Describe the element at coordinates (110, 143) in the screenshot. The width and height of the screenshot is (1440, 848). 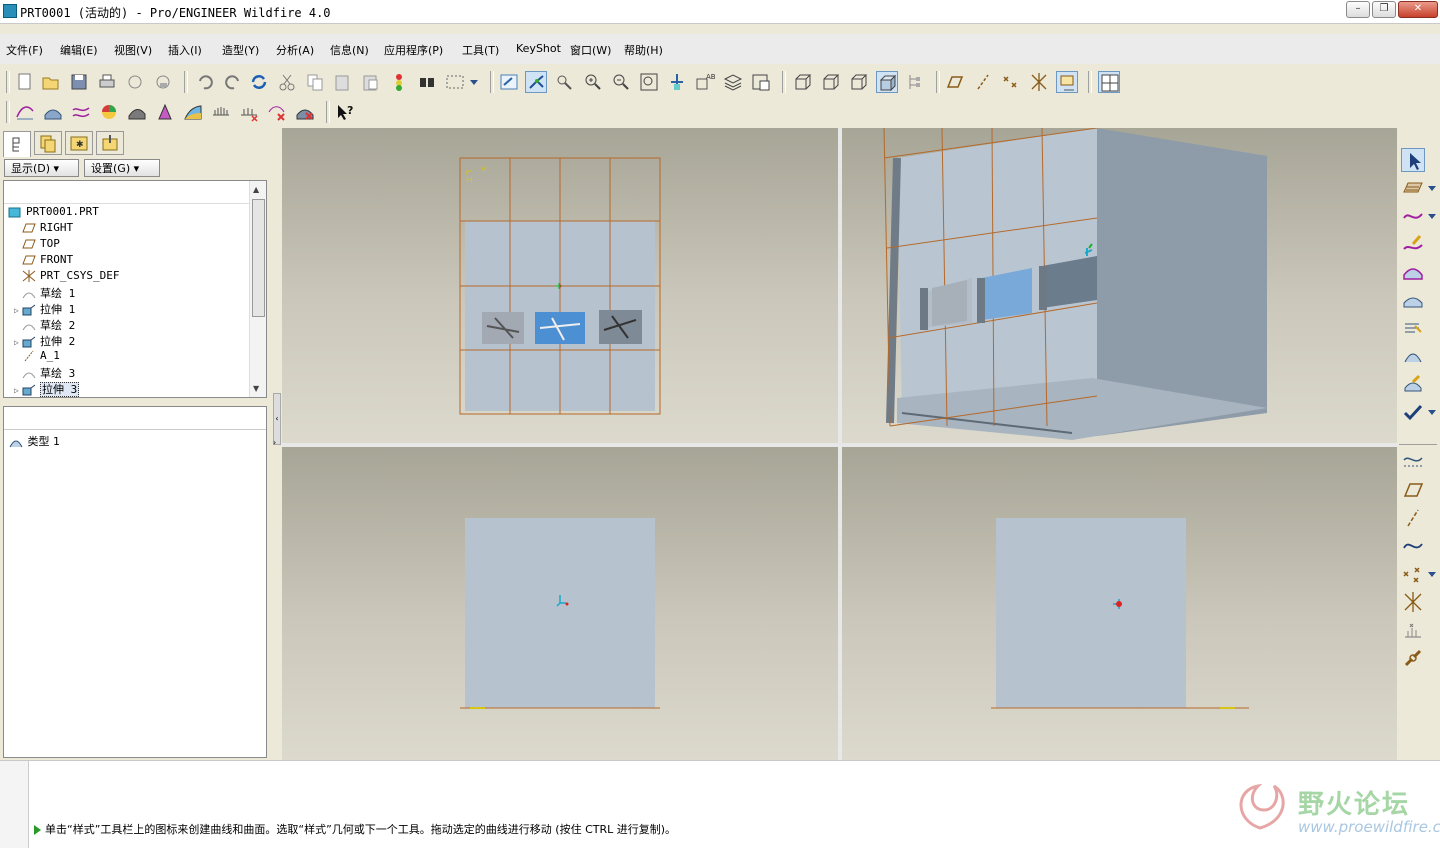
I see `settings-tab` at that location.